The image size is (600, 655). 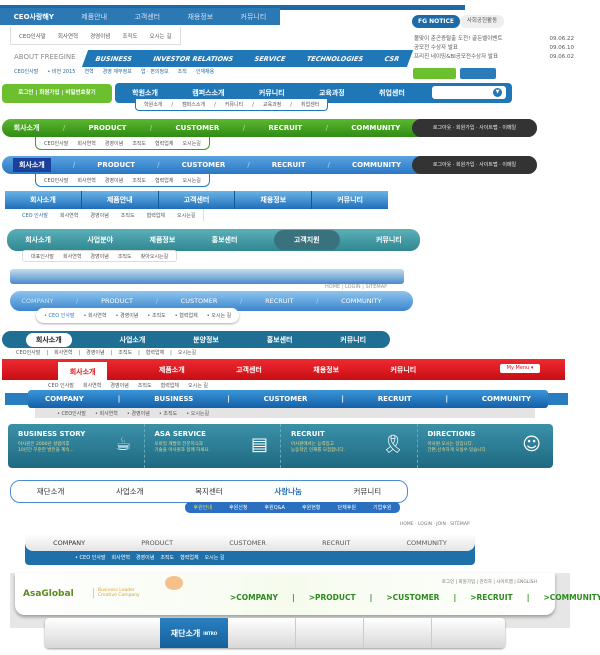 I want to click on sub-item: 기업후원, so click(x=382, y=507).